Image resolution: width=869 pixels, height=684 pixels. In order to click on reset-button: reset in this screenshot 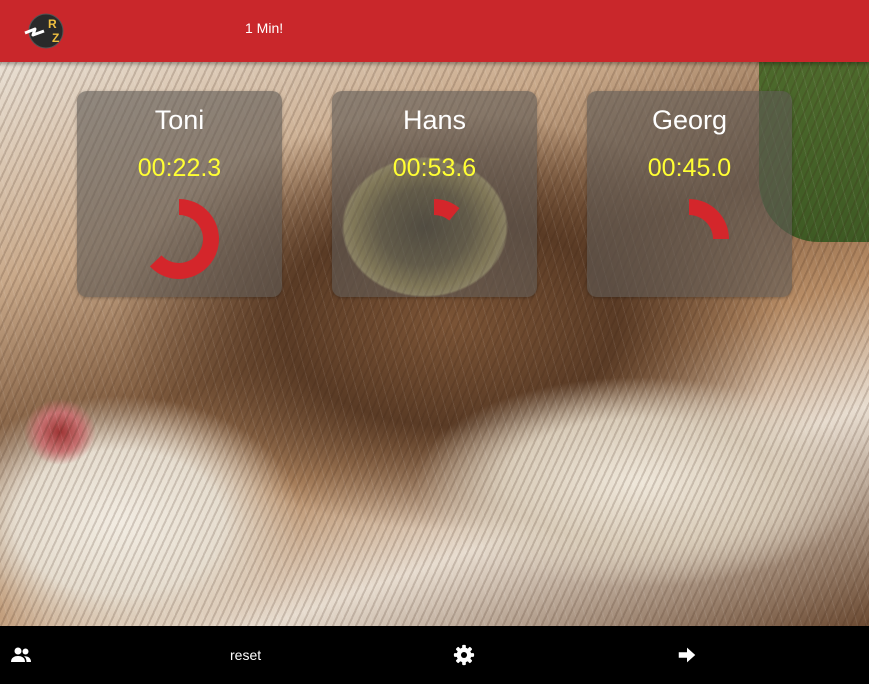, I will do `click(245, 655)`.